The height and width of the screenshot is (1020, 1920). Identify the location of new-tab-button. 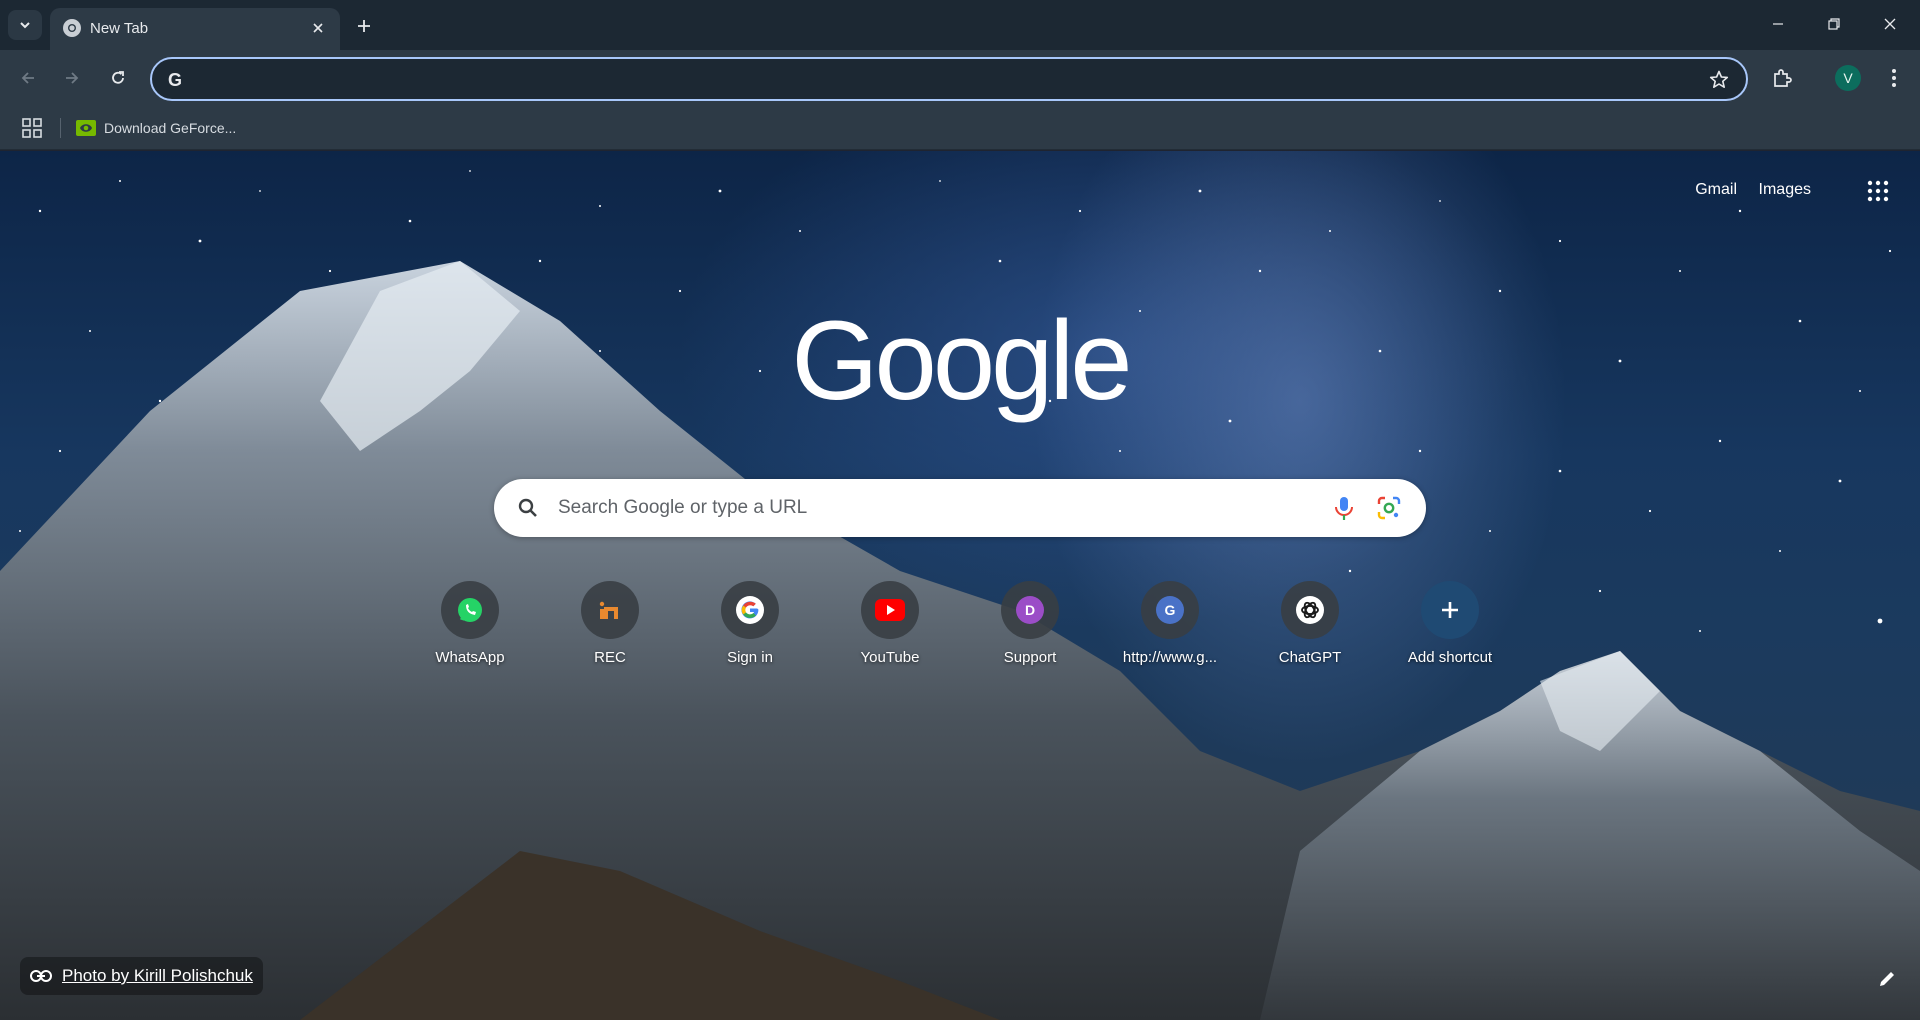
(364, 26).